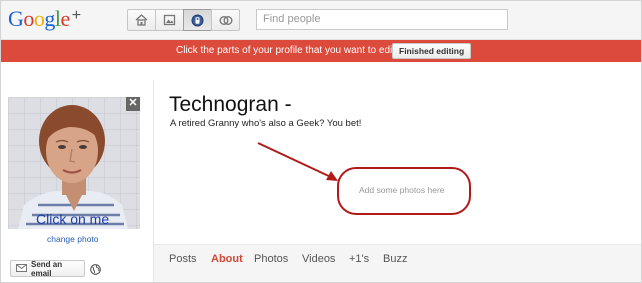  I want to click on logo-letter: g, so click(49, 18).